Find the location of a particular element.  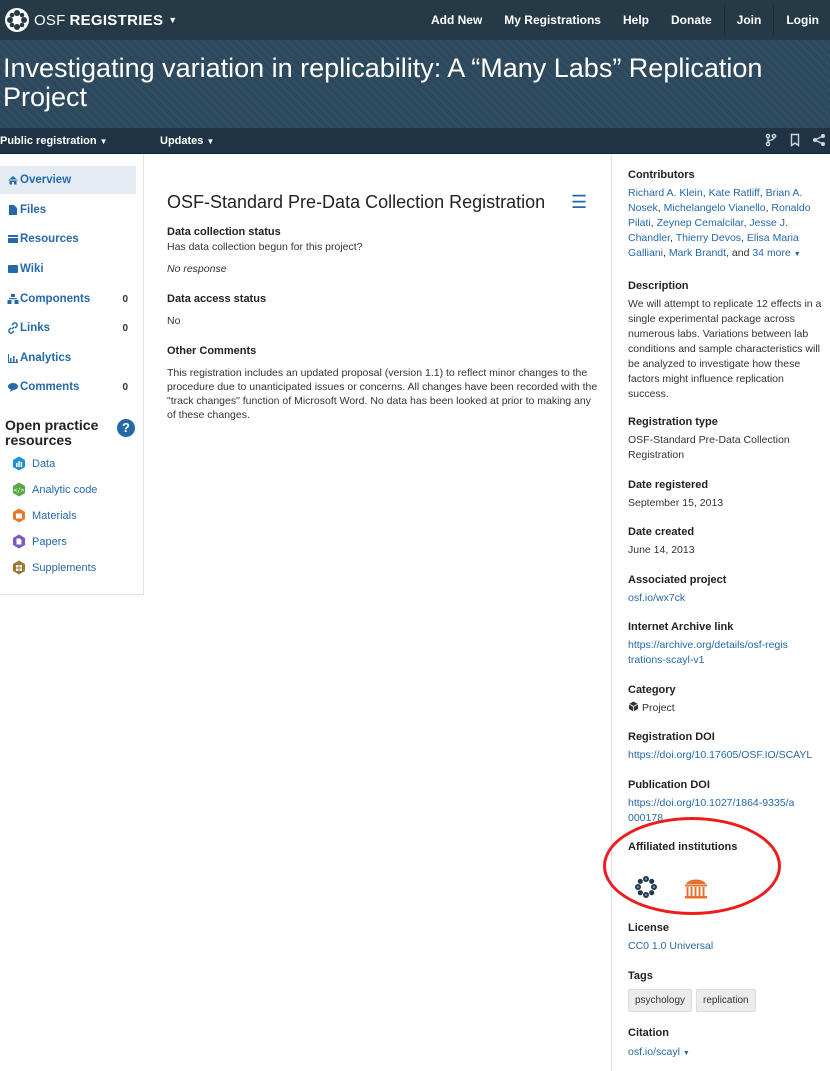

tags-list: psychology replication is located at coordinates (726, 1000).